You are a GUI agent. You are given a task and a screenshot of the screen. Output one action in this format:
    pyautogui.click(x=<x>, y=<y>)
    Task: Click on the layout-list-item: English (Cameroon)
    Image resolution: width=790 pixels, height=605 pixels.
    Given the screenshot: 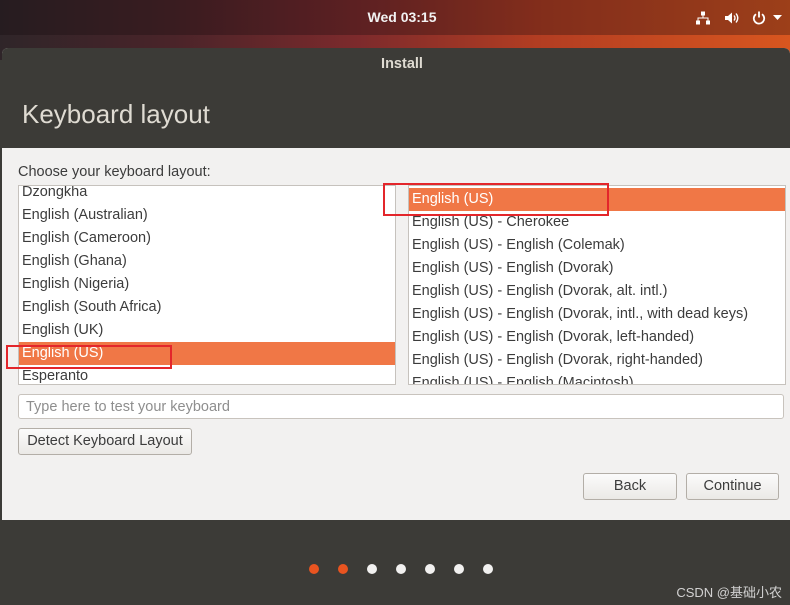 What is the action you would take?
    pyautogui.click(x=207, y=238)
    